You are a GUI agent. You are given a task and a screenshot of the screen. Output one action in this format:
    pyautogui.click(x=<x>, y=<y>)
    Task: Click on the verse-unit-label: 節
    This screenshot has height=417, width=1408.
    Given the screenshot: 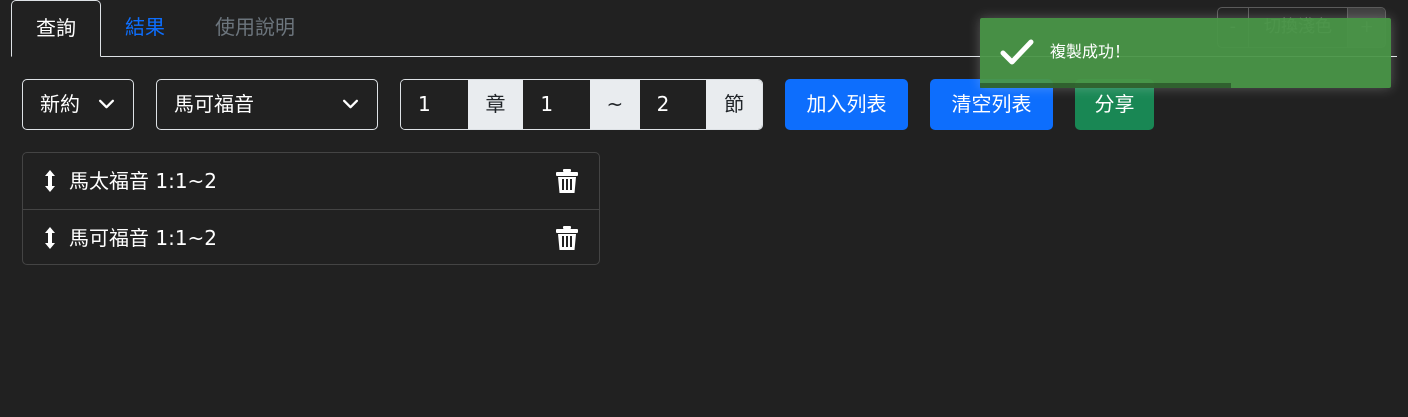 What is the action you would take?
    pyautogui.click(x=734, y=104)
    